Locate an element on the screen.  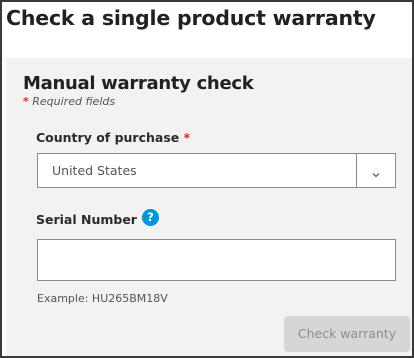
chevron-down-icon is located at coordinates (376, 171).